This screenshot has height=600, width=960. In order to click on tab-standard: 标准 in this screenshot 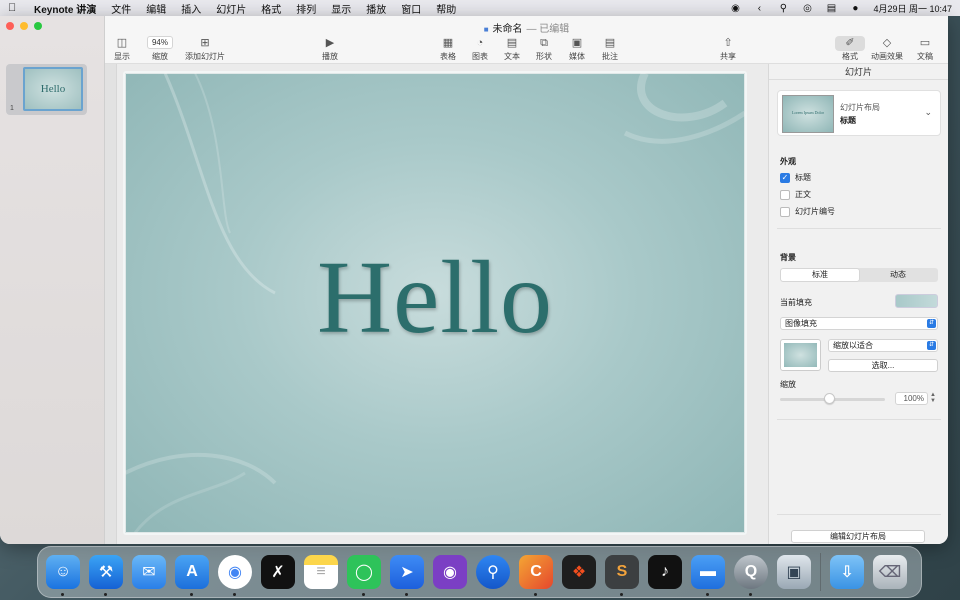, I will do `click(820, 275)`.